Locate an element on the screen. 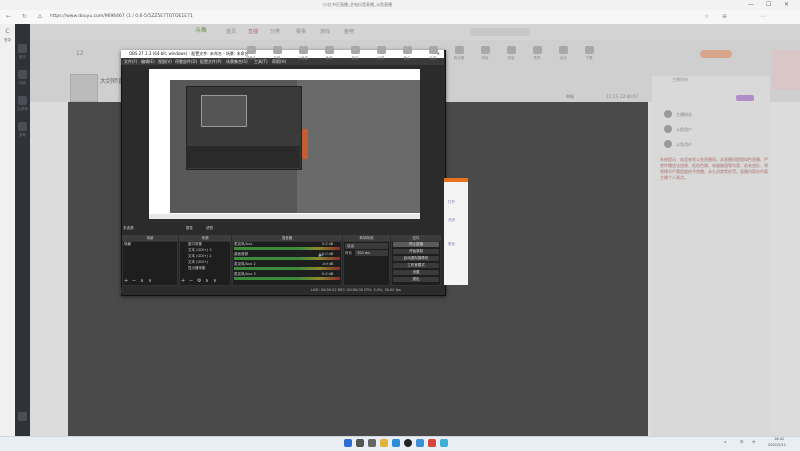  popup-line: 更多 is located at coordinates (451, 244).